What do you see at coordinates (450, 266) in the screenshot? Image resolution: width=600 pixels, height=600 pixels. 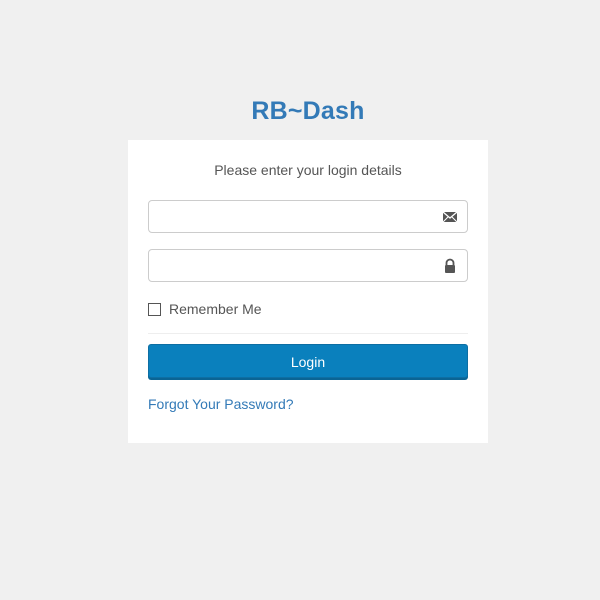 I see `lock-icon` at bounding box center [450, 266].